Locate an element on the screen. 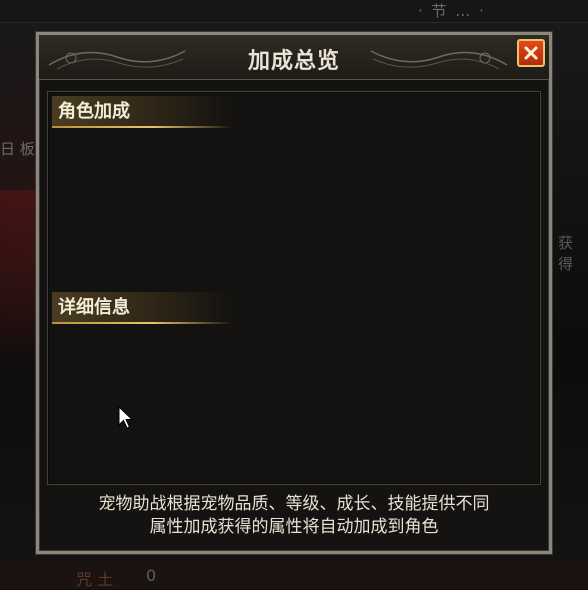 This screenshot has width=588, height=590. background-top-text: · 节 … · is located at coordinates (452, 11).